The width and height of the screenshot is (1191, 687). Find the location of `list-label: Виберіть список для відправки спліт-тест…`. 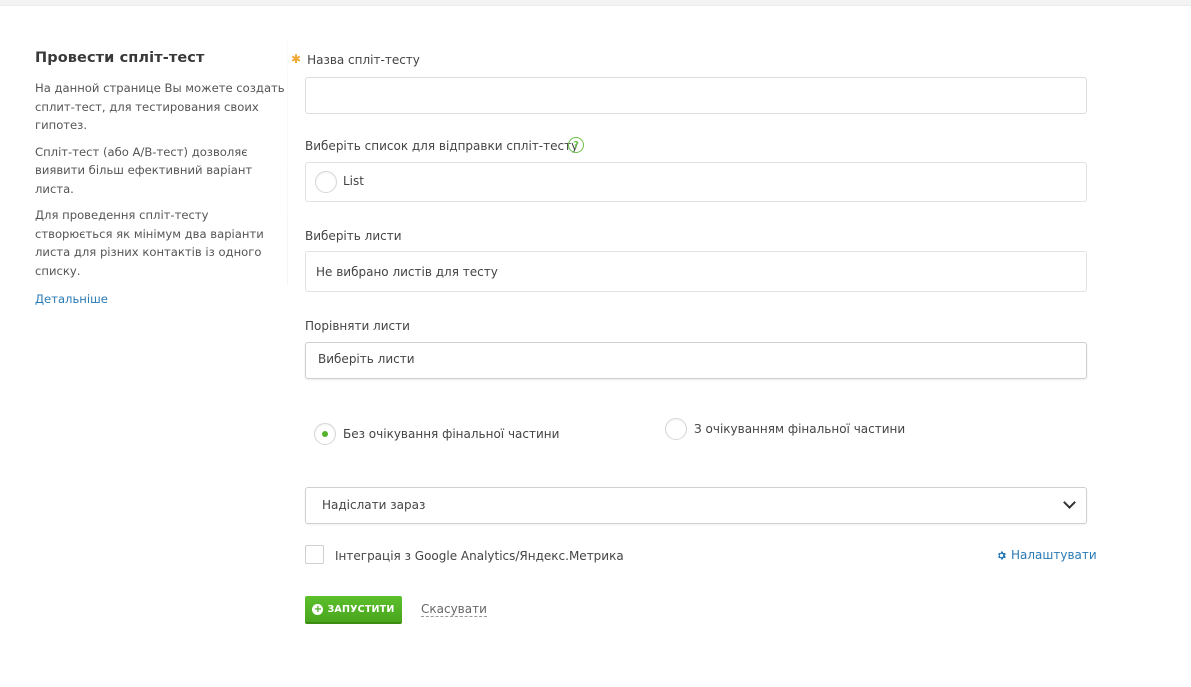

list-label: Виберіть список для відправки спліт-тест… is located at coordinates (442, 146).